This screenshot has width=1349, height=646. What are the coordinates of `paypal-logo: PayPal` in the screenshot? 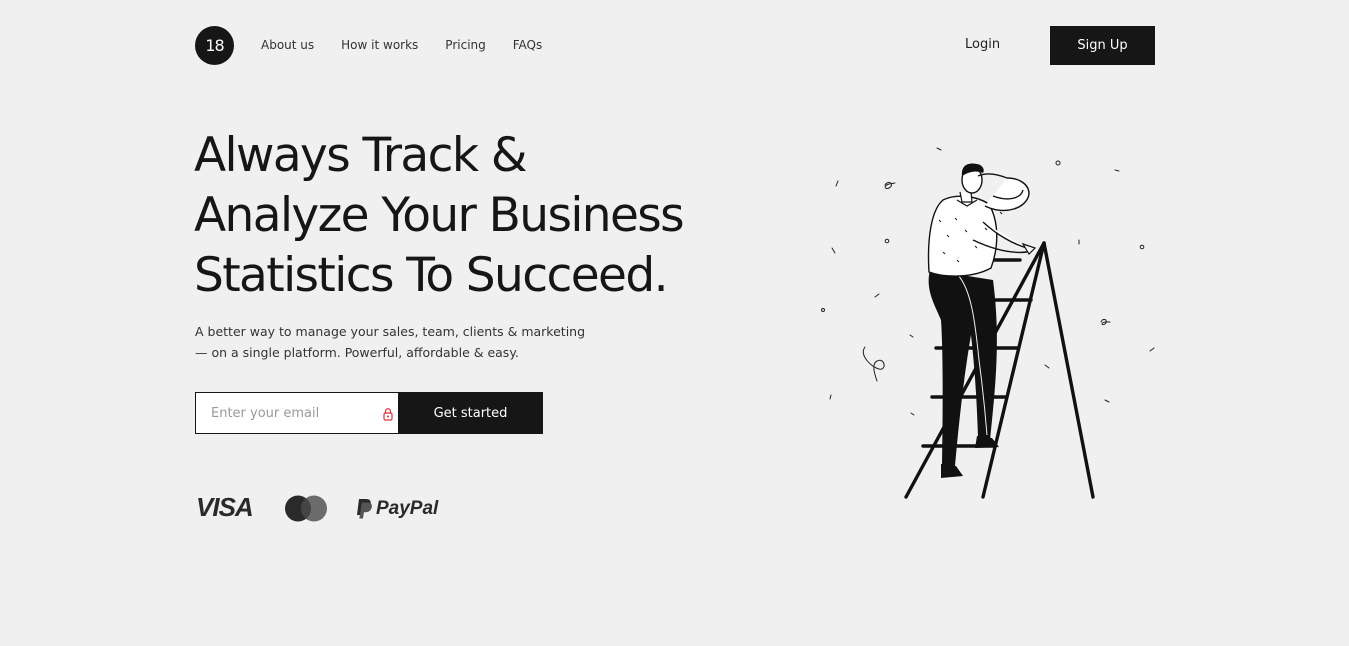 It's located at (396, 509).